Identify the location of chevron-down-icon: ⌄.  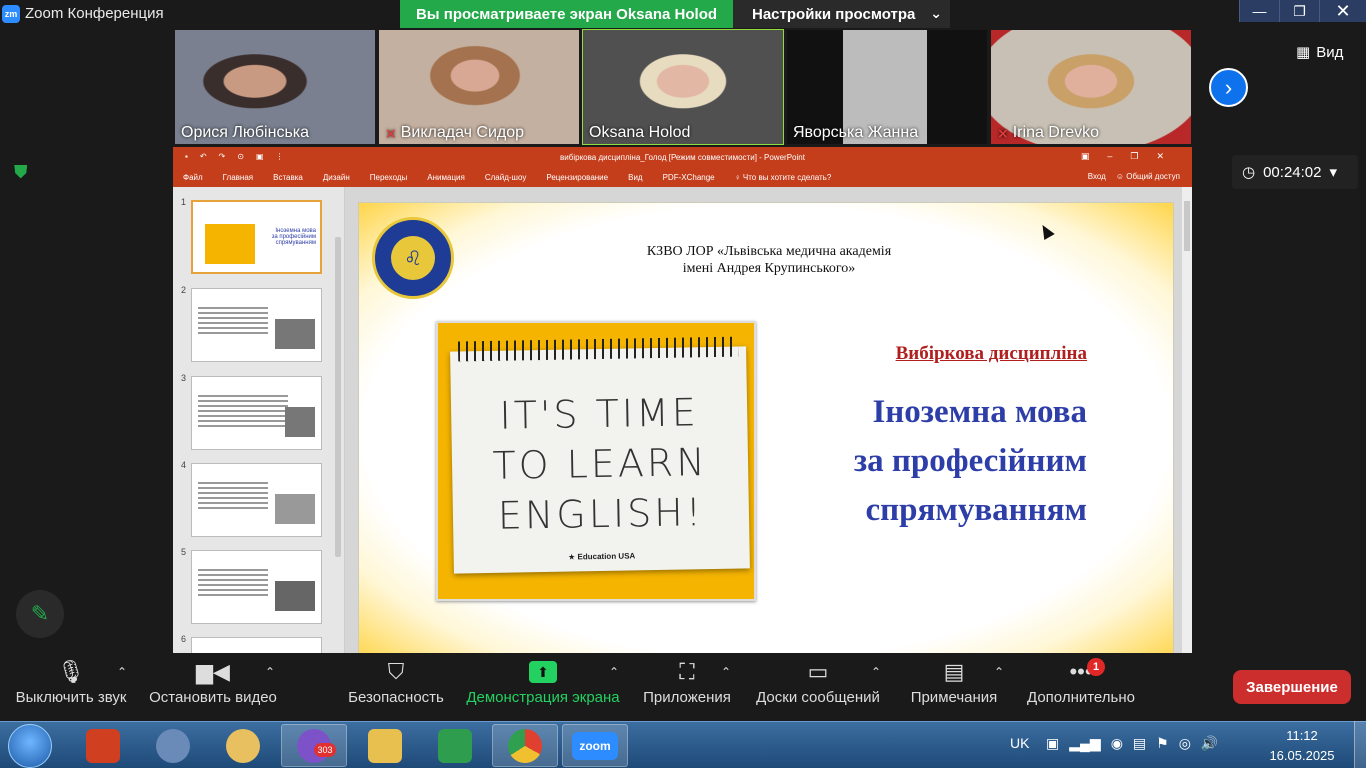
(936, 13).